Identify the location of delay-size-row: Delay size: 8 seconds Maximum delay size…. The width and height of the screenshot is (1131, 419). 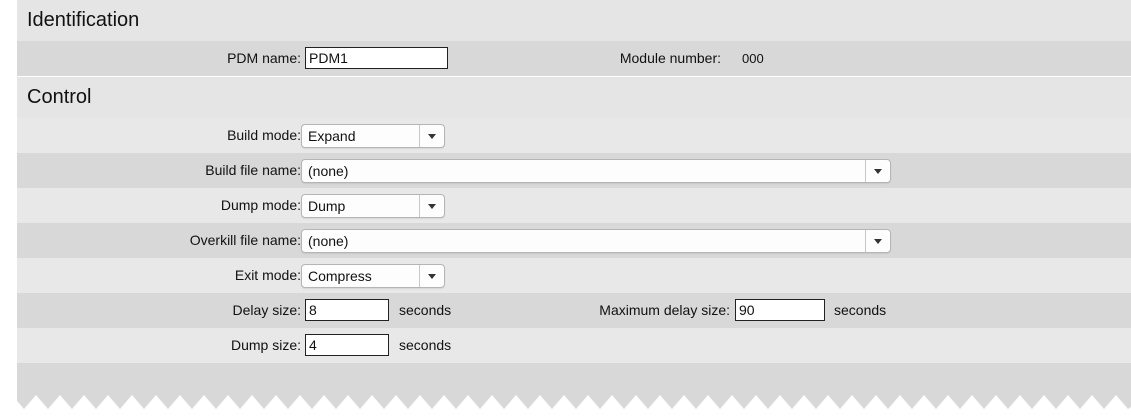
(574, 310).